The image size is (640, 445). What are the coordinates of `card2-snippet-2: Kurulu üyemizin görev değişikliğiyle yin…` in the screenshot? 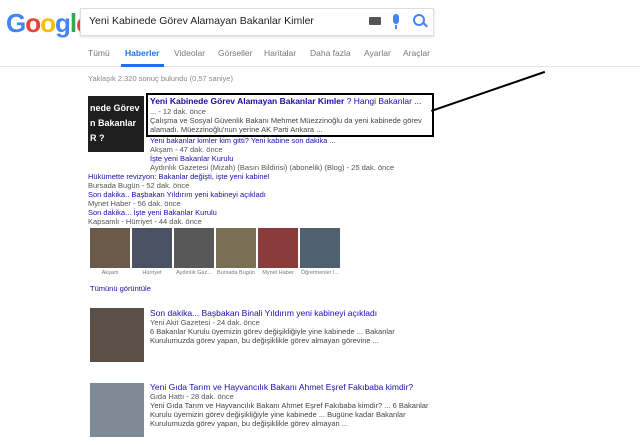 It's located at (278, 414).